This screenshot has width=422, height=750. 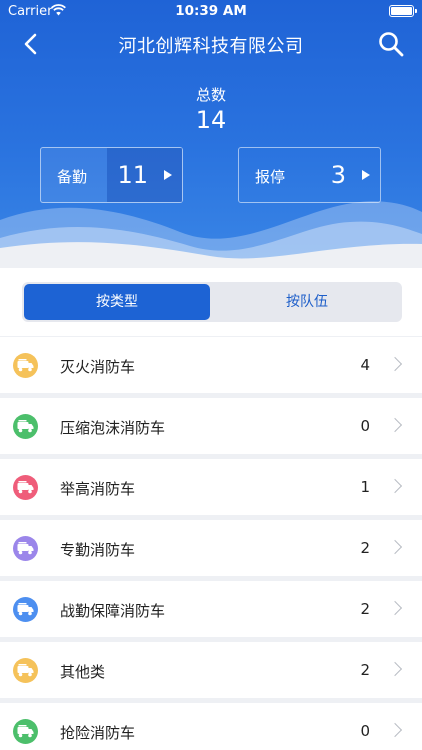 I want to click on segmented-control: 按类型 按队伍, so click(x=212, y=302).